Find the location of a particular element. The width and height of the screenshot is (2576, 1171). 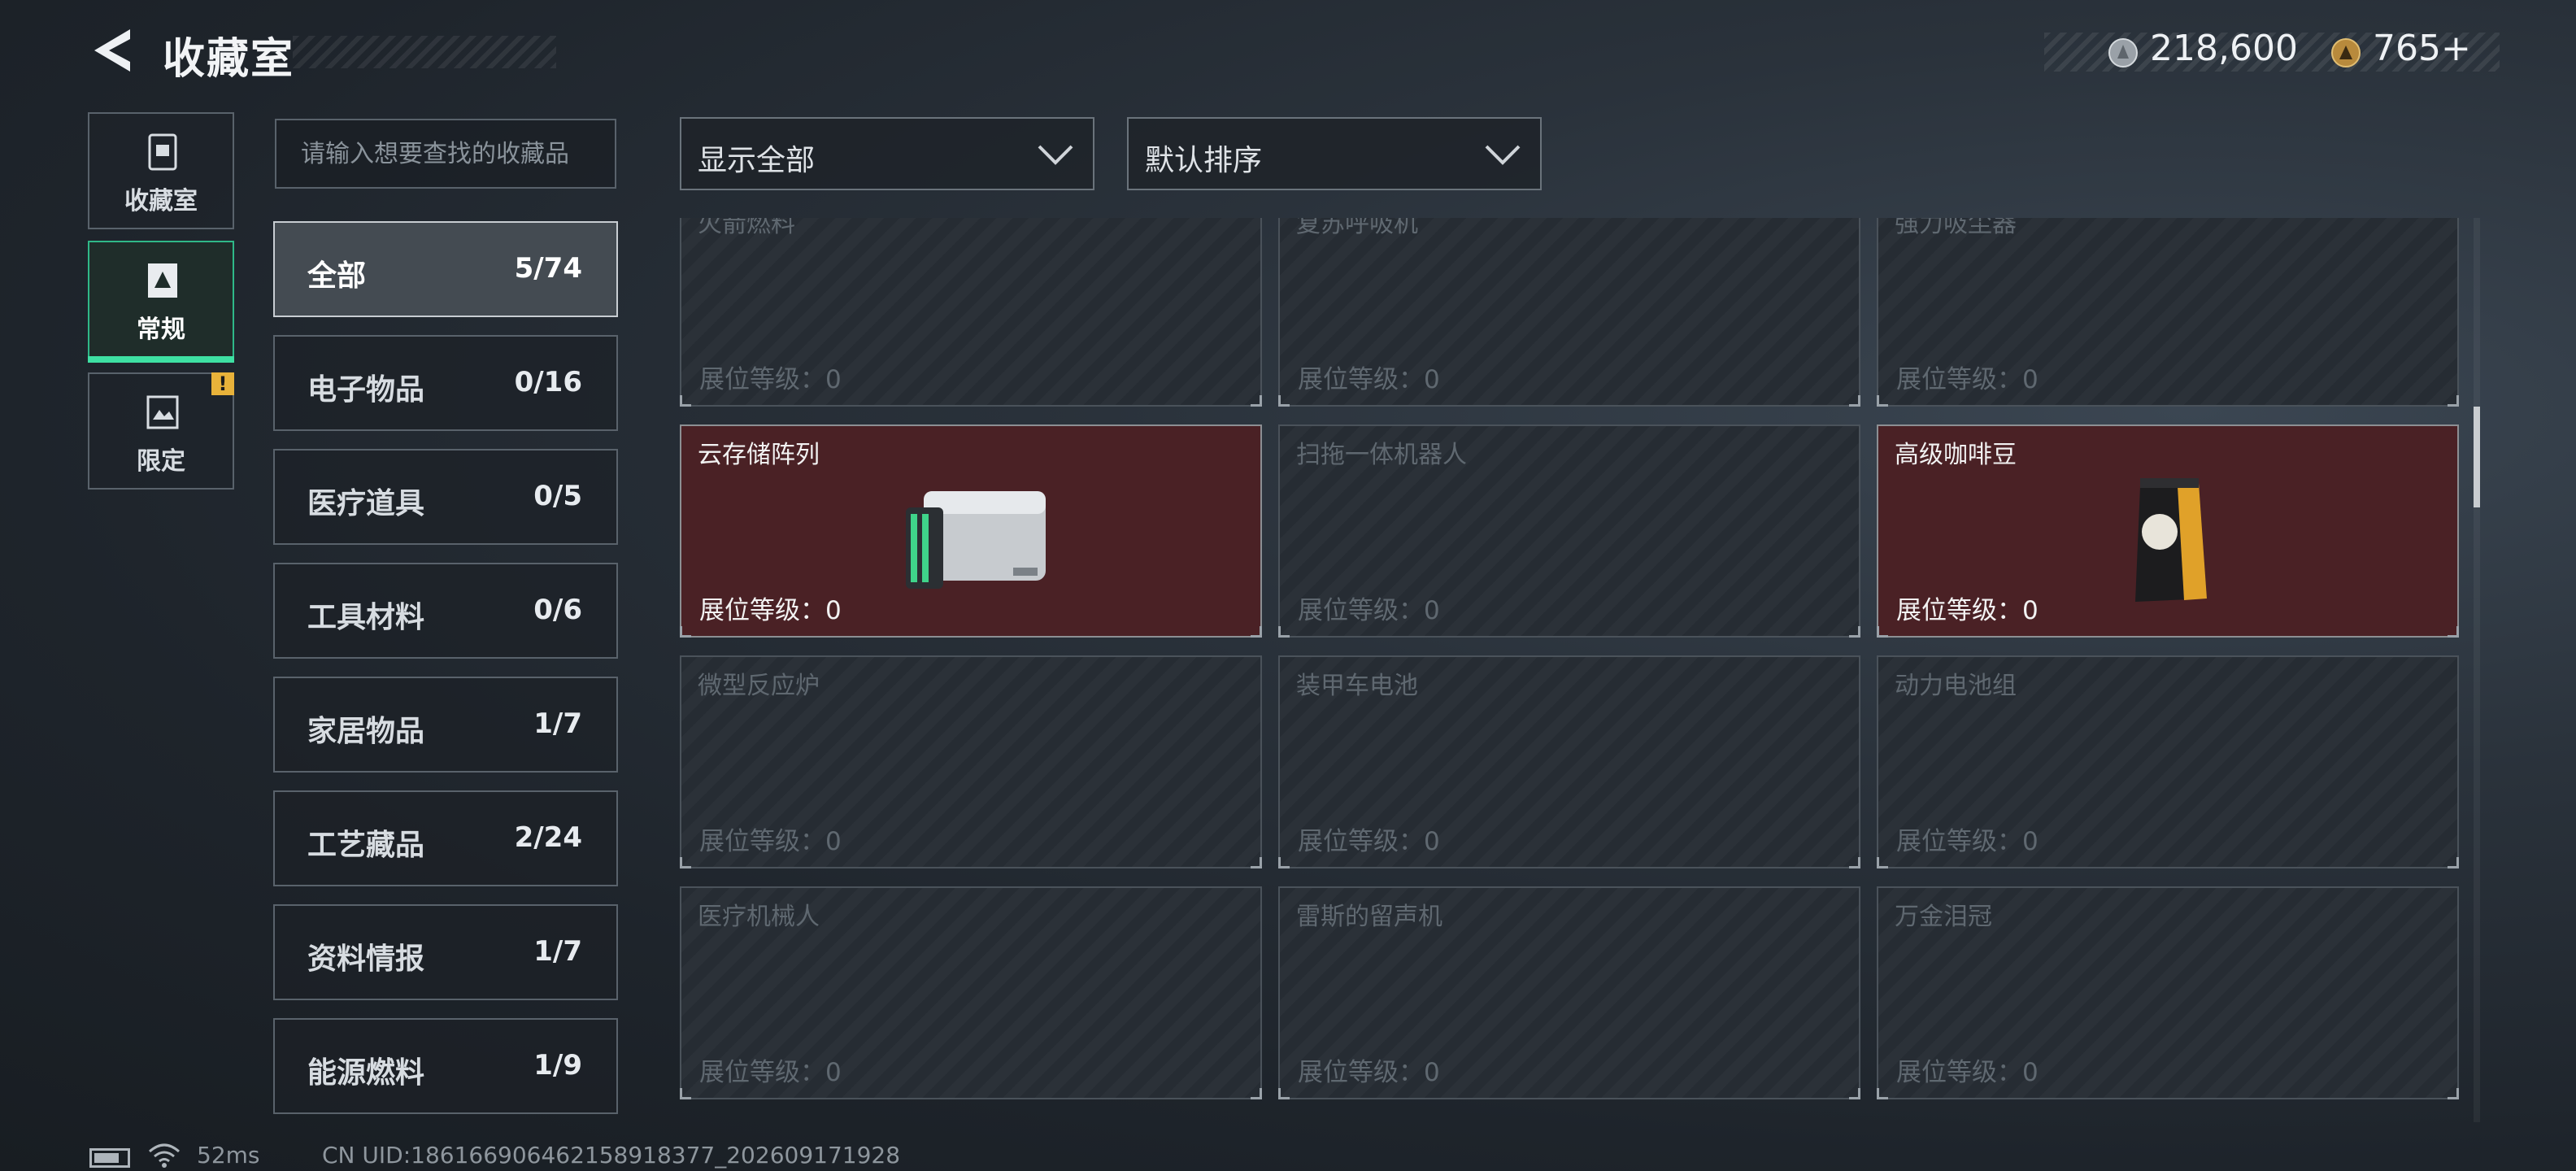

category-count: 1/9 is located at coordinates (558, 1066).